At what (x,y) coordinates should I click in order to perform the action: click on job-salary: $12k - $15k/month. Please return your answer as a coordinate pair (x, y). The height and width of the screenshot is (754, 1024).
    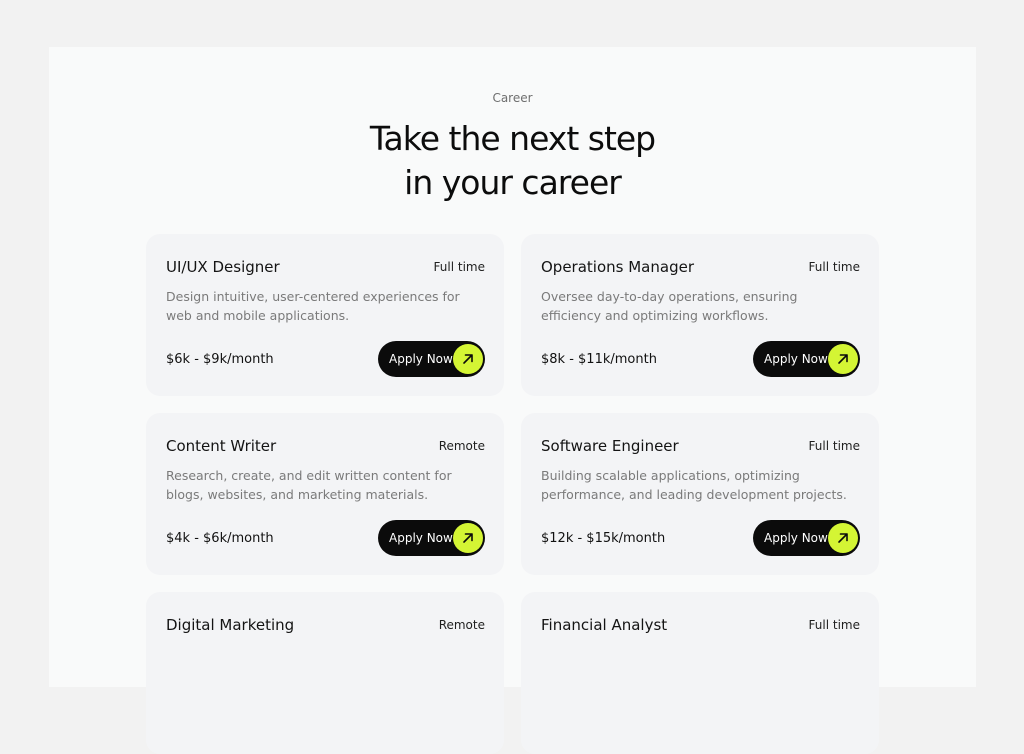
    Looking at the image, I should click on (603, 538).